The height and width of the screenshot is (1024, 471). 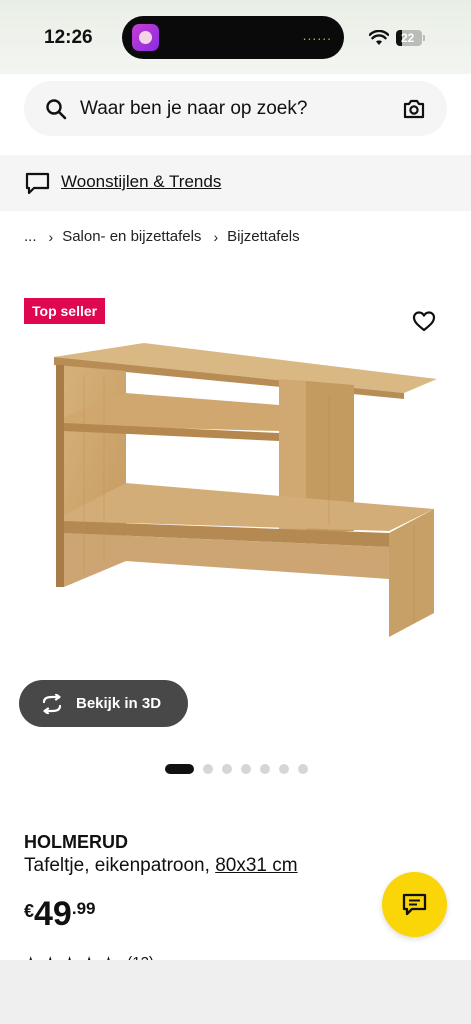 I want to click on battery-tip, so click(x=424, y=38).